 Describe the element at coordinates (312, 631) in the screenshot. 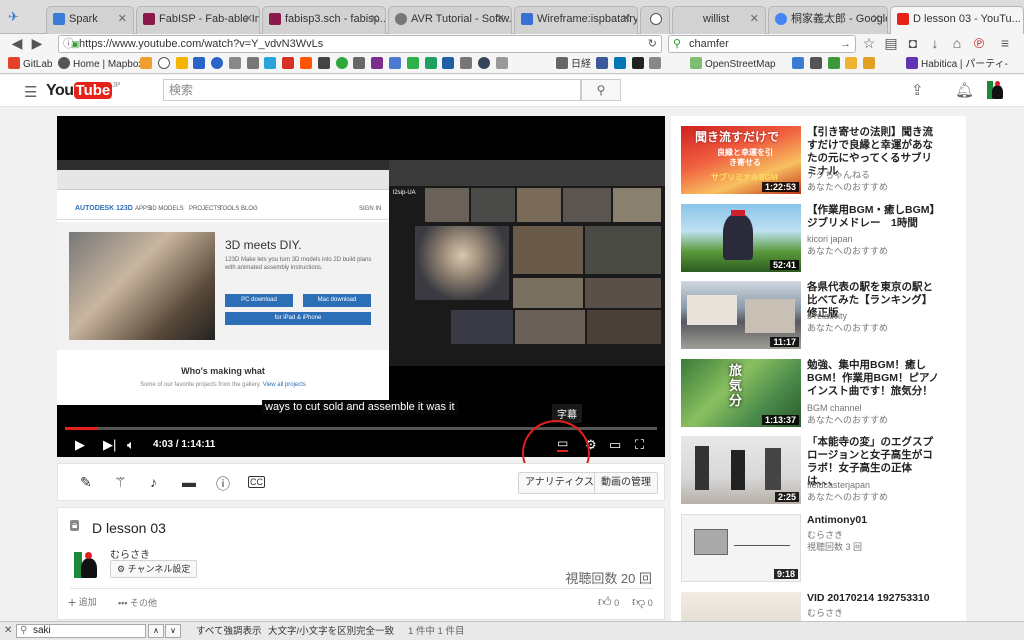

I see `match-case-toggle: 大文字/小文字を区別` at that location.